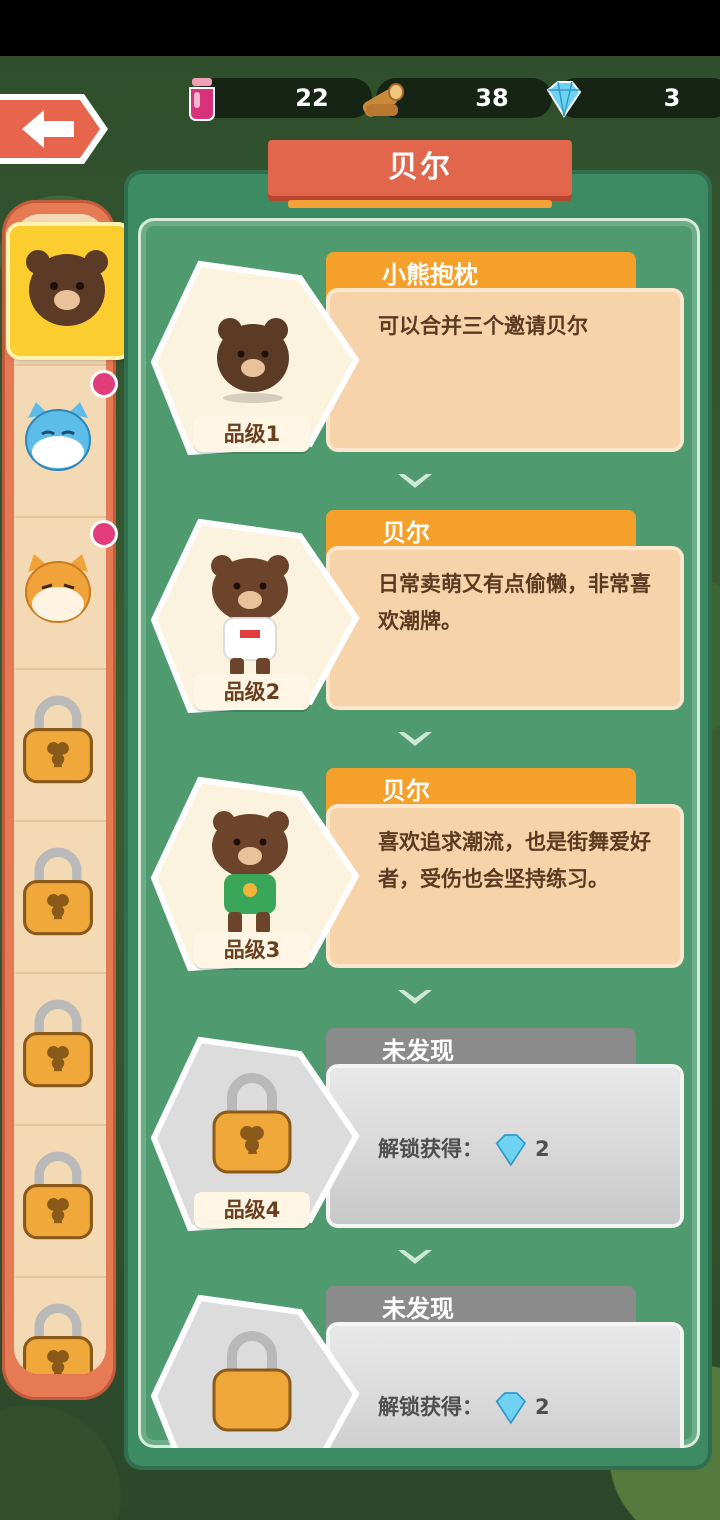  Describe the element at coordinates (252, 692) in the screenshot. I see `grade-badge: 品级2` at that location.